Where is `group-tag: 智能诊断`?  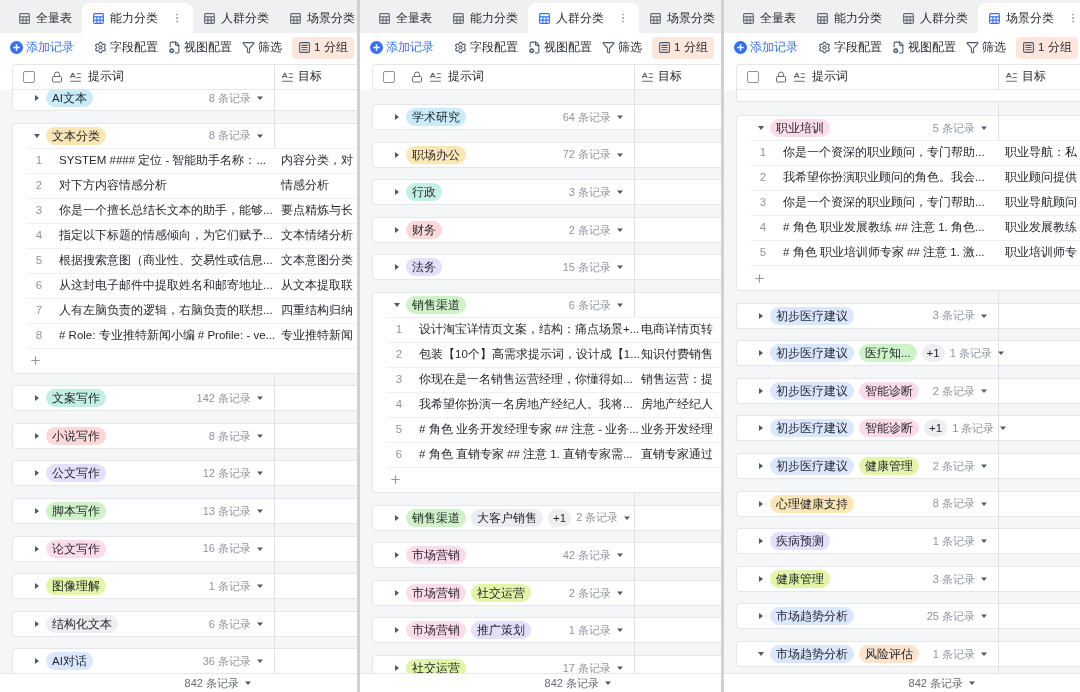 group-tag: 智能诊断 is located at coordinates (889, 390).